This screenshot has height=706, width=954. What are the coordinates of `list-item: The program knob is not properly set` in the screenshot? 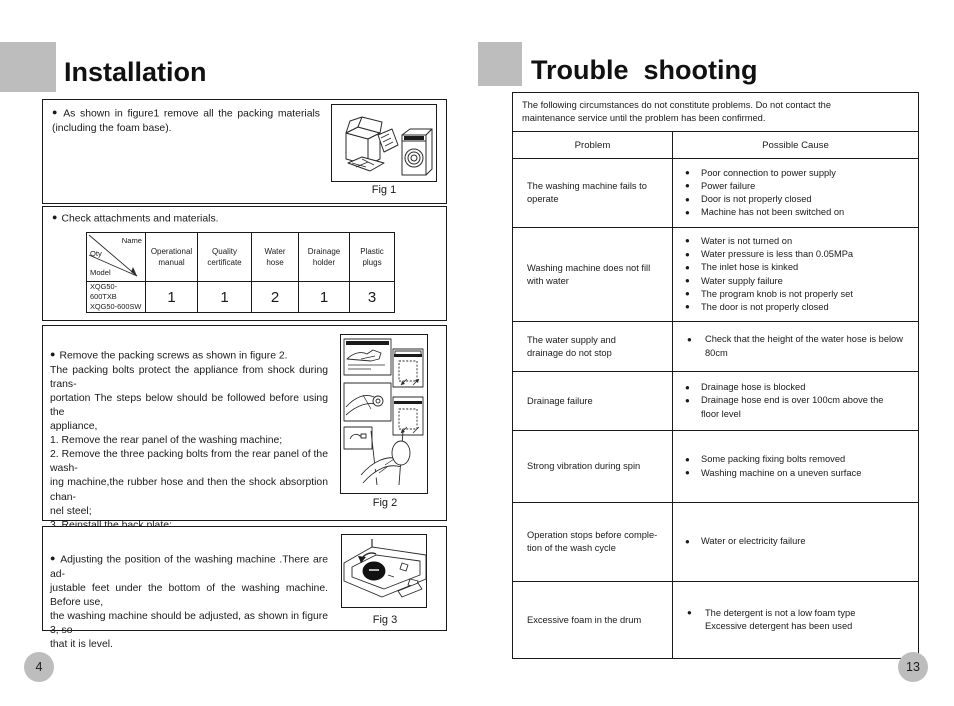 It's located at (795, 294).